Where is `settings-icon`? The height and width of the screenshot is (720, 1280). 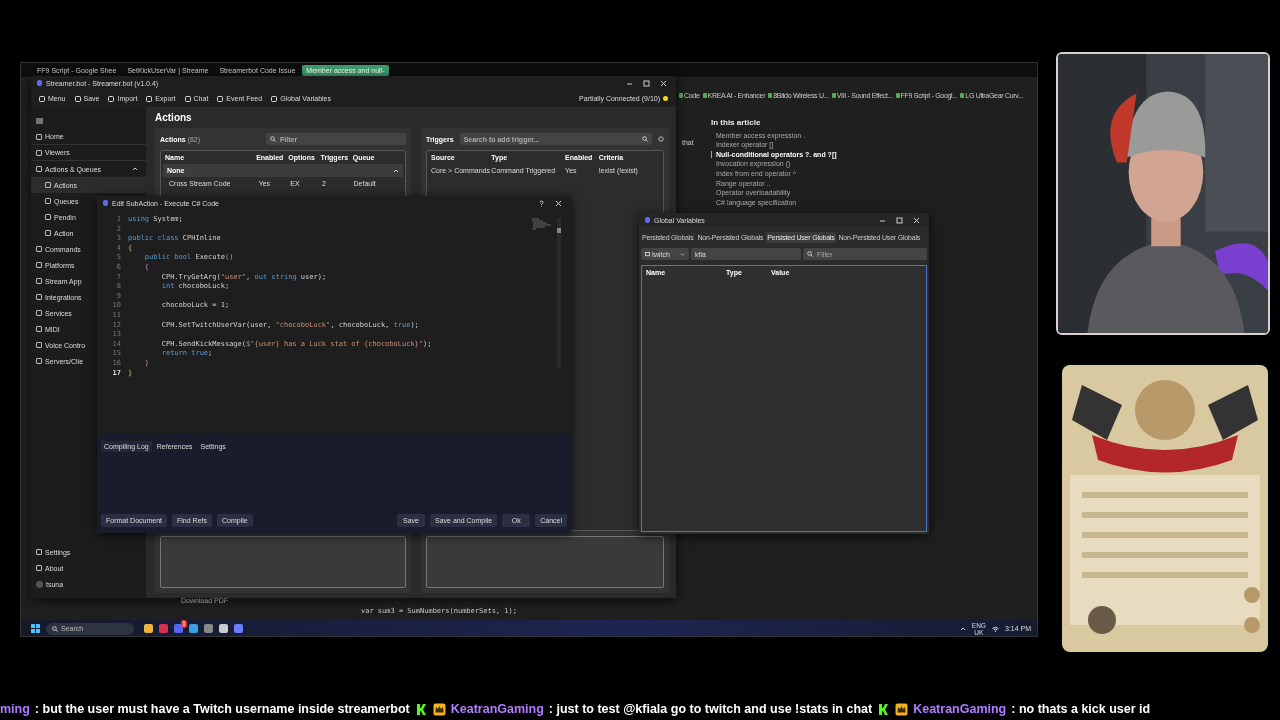
settings-icon is located at coordinates (661, 139).